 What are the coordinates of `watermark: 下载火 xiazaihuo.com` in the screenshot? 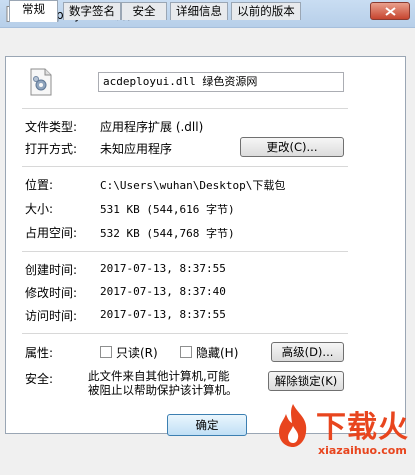 It's located at (341, 433).